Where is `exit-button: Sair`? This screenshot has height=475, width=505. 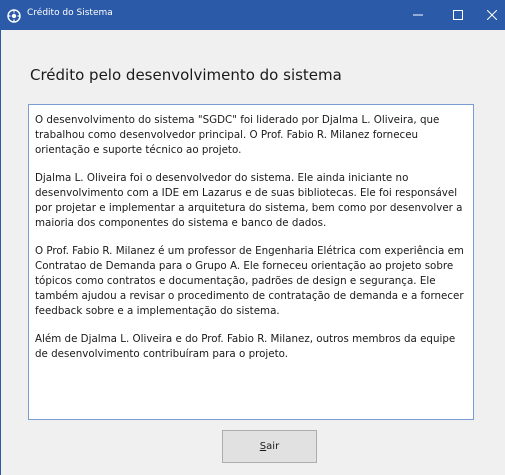 exit-button: Sair is located at coordinates (269, 446).